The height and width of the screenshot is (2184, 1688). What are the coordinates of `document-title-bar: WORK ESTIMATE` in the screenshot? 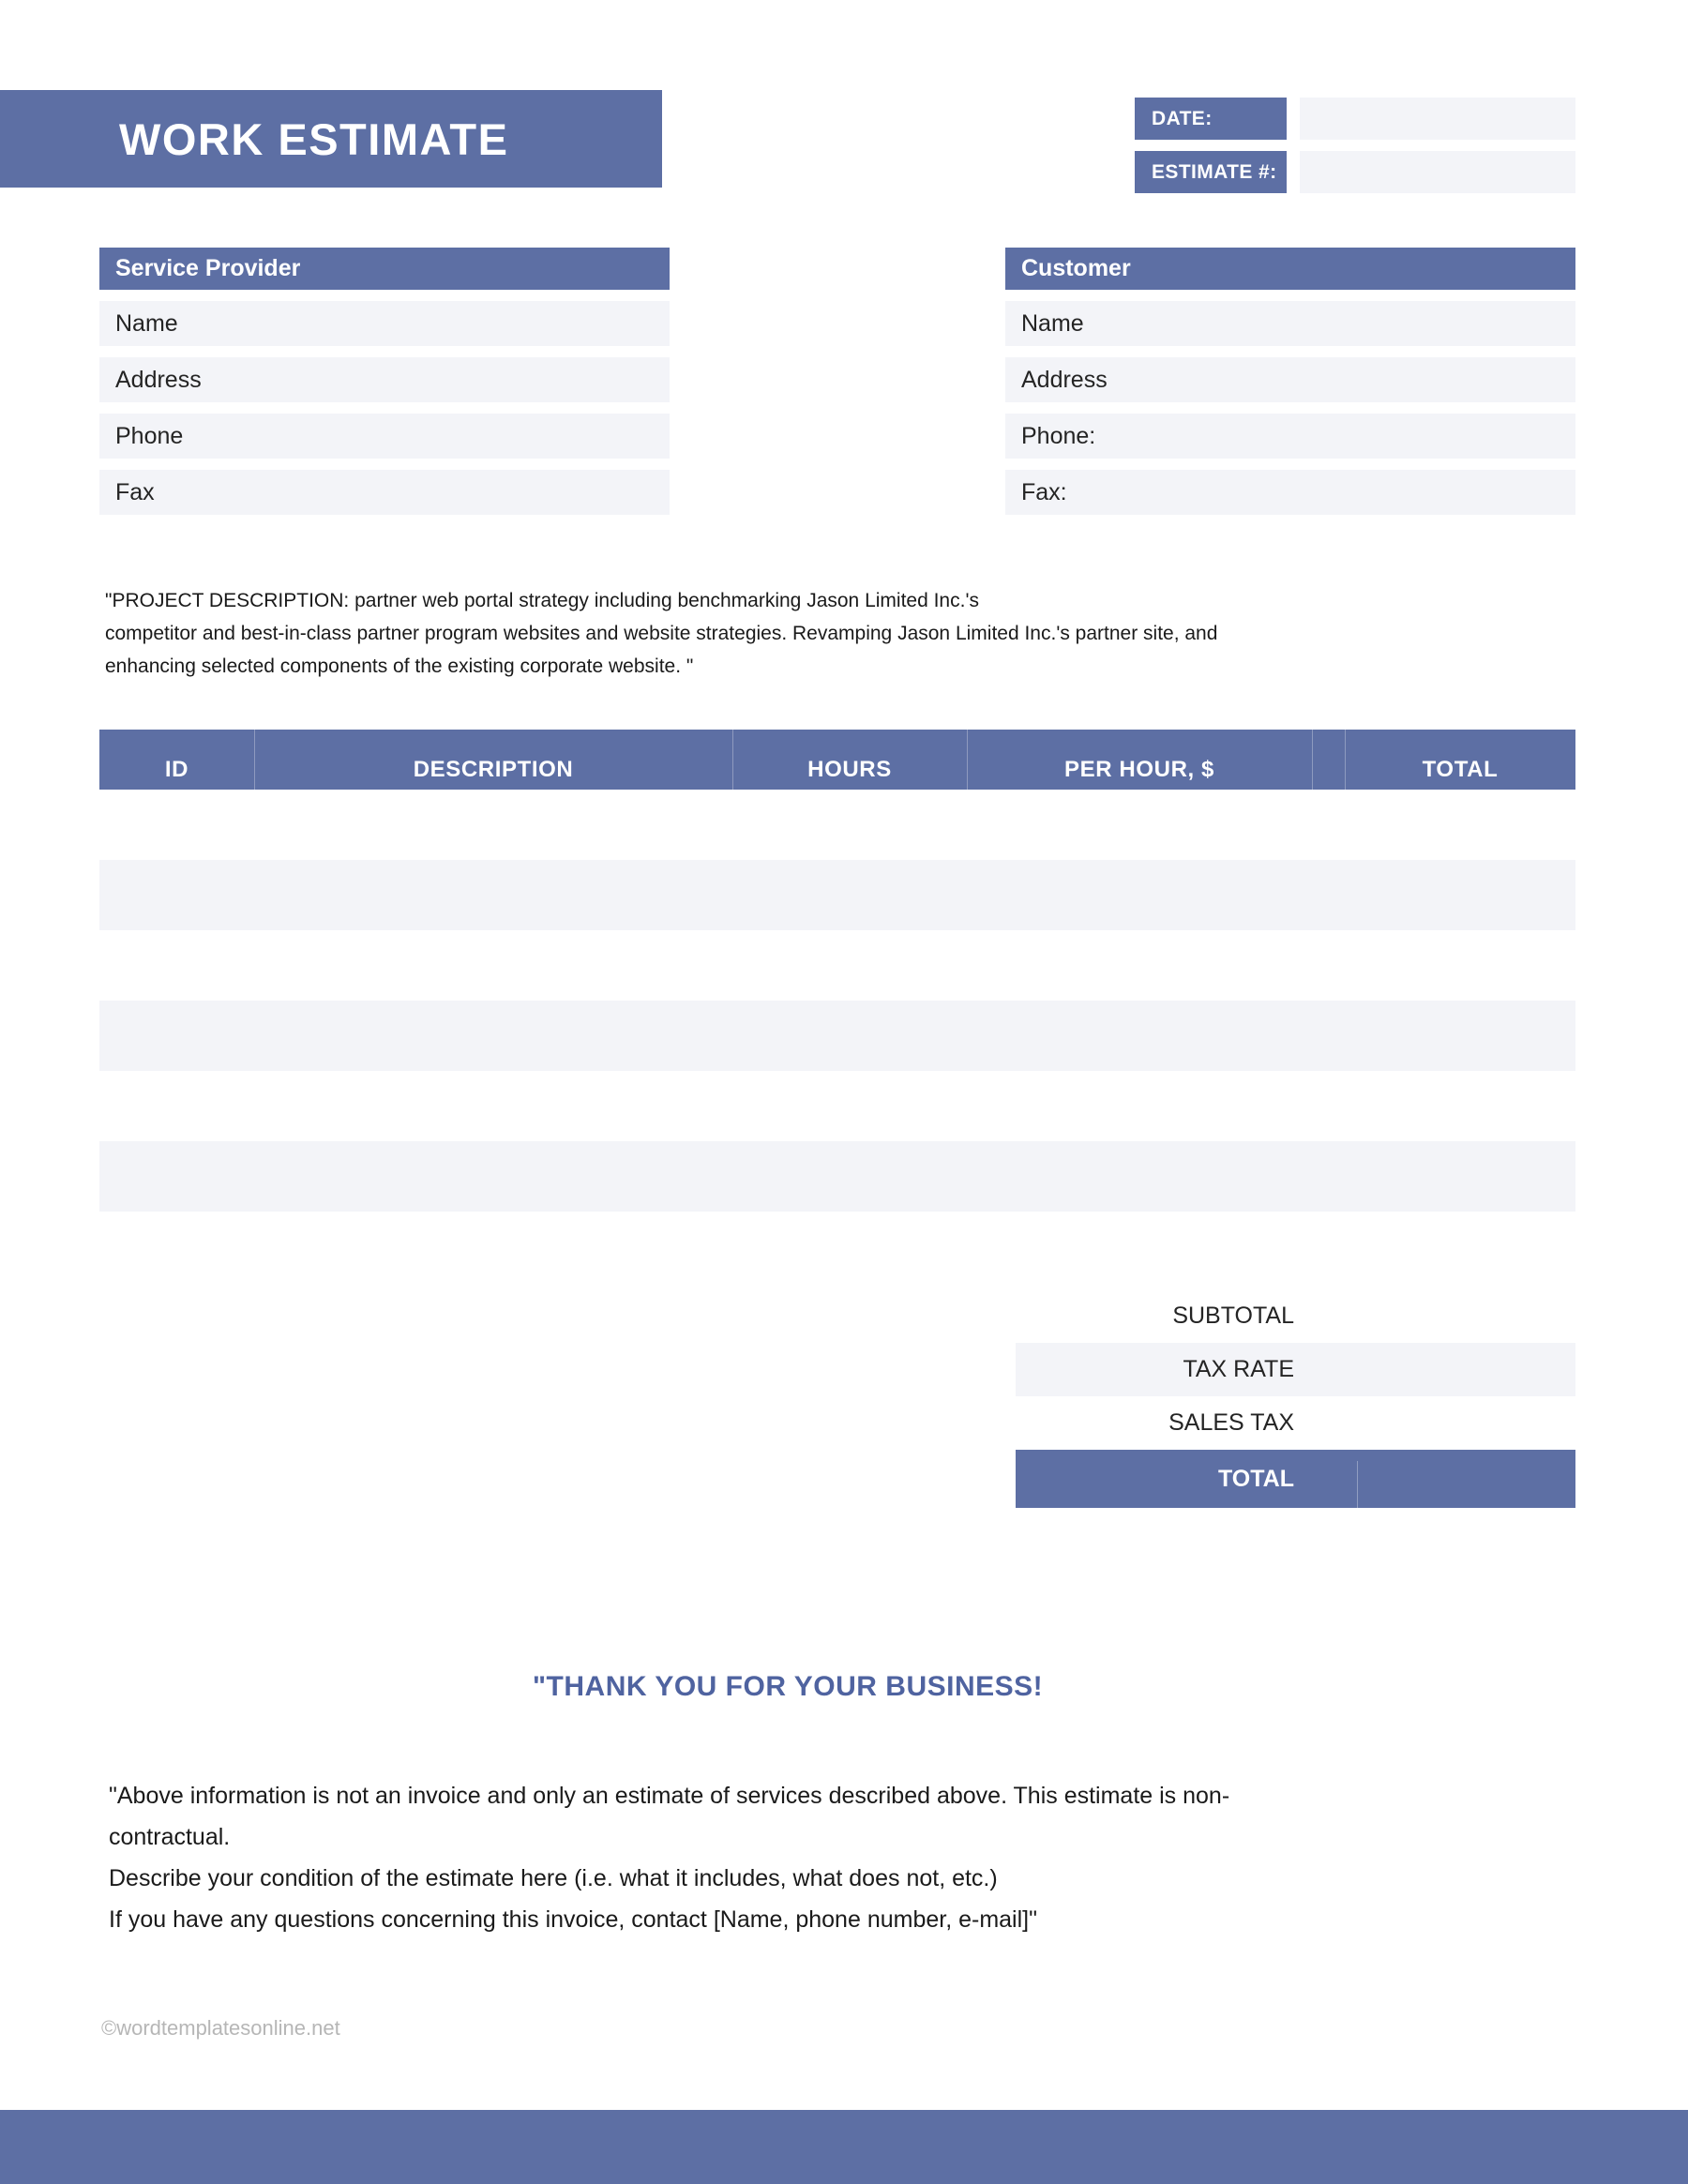 It's located at (331, 139).